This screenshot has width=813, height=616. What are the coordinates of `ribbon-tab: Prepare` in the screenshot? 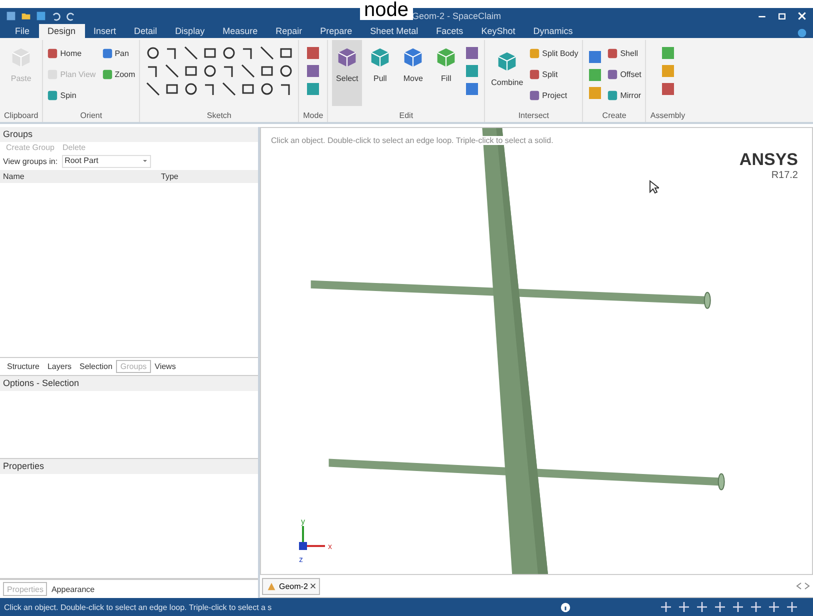 It's located at (336, 31).